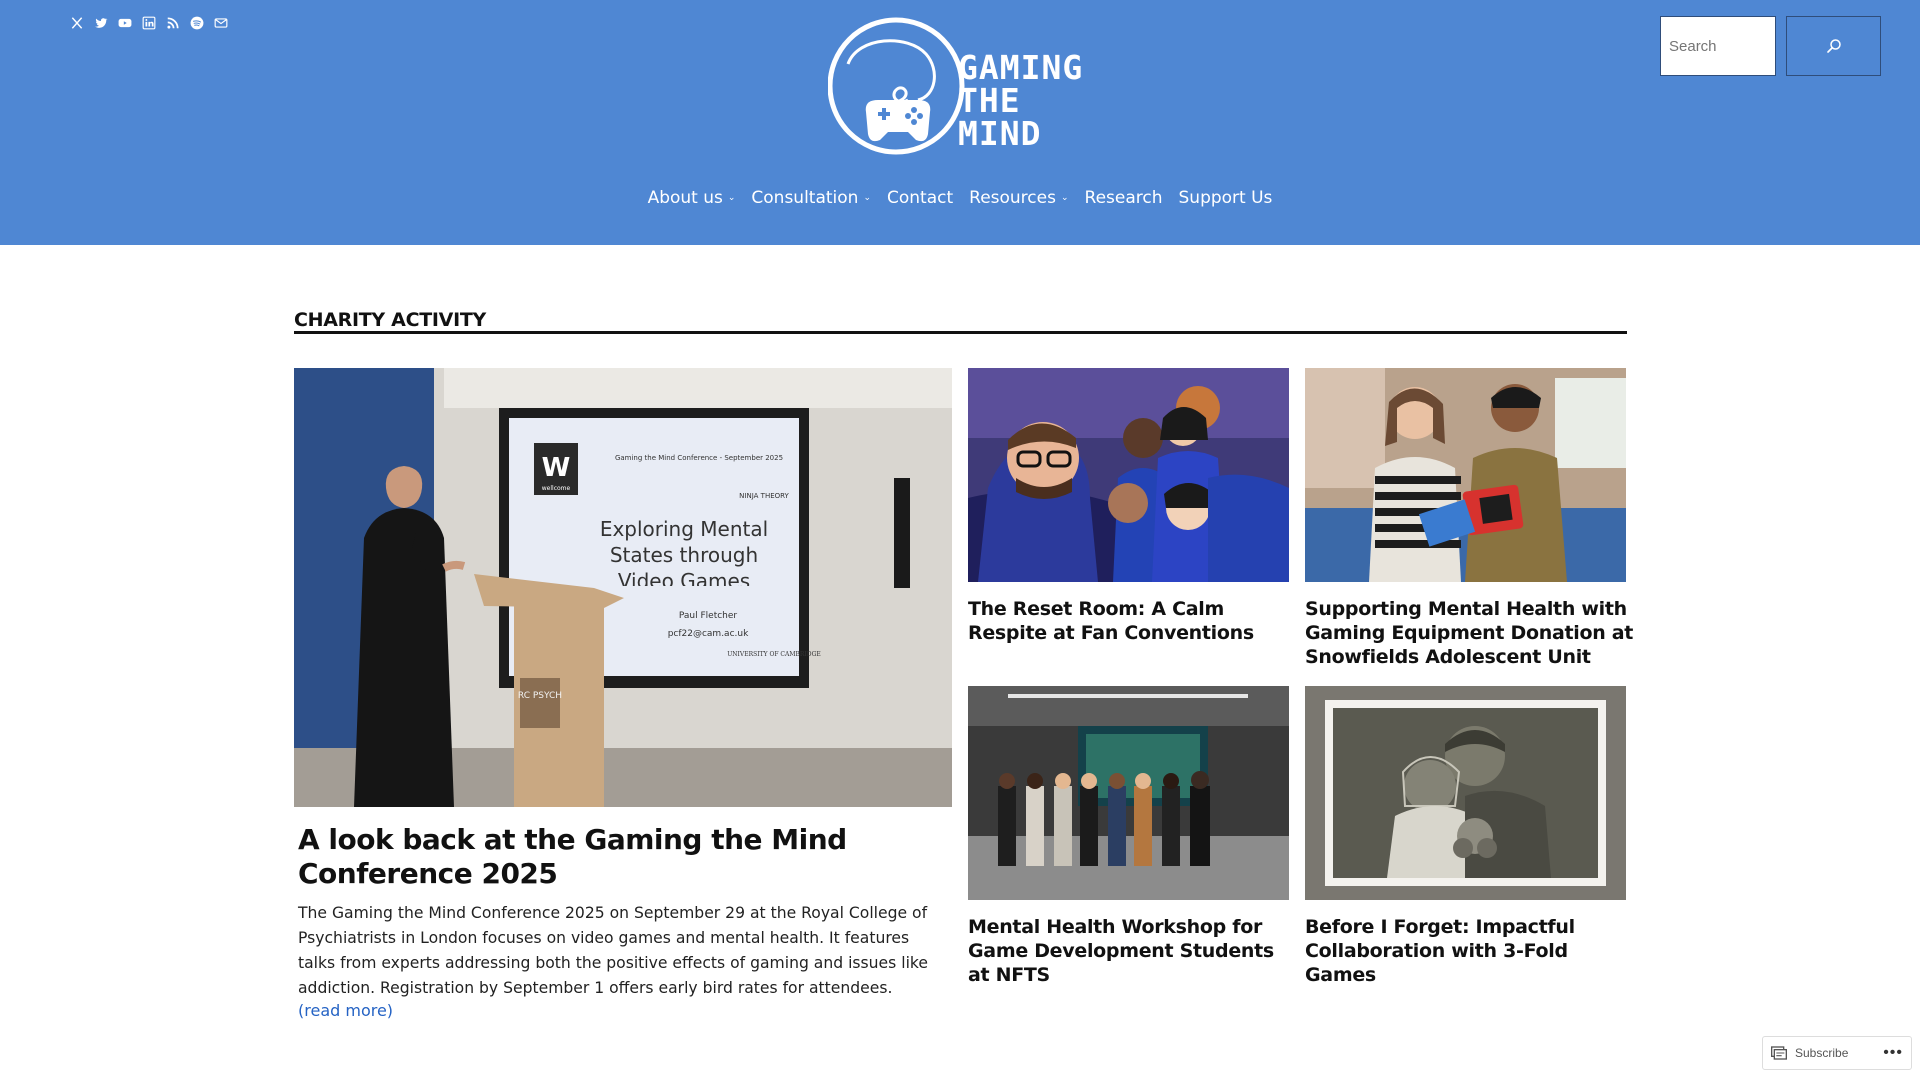 The width and height of the screenshot is (1920, 1080). I want to click on read-more-link: (read more), so click(345, 1010).